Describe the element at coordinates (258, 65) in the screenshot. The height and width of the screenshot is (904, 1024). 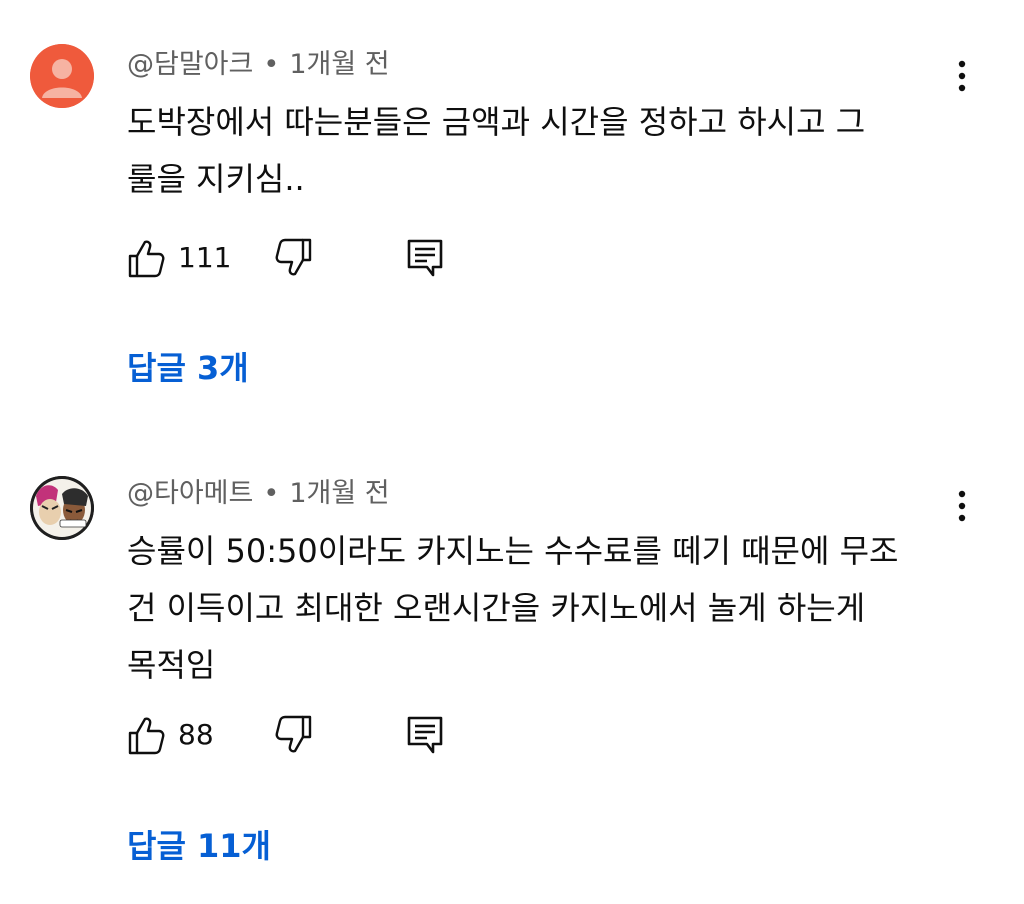
I see `comment-meta: @담말아크 • 1개월 전` at that location.